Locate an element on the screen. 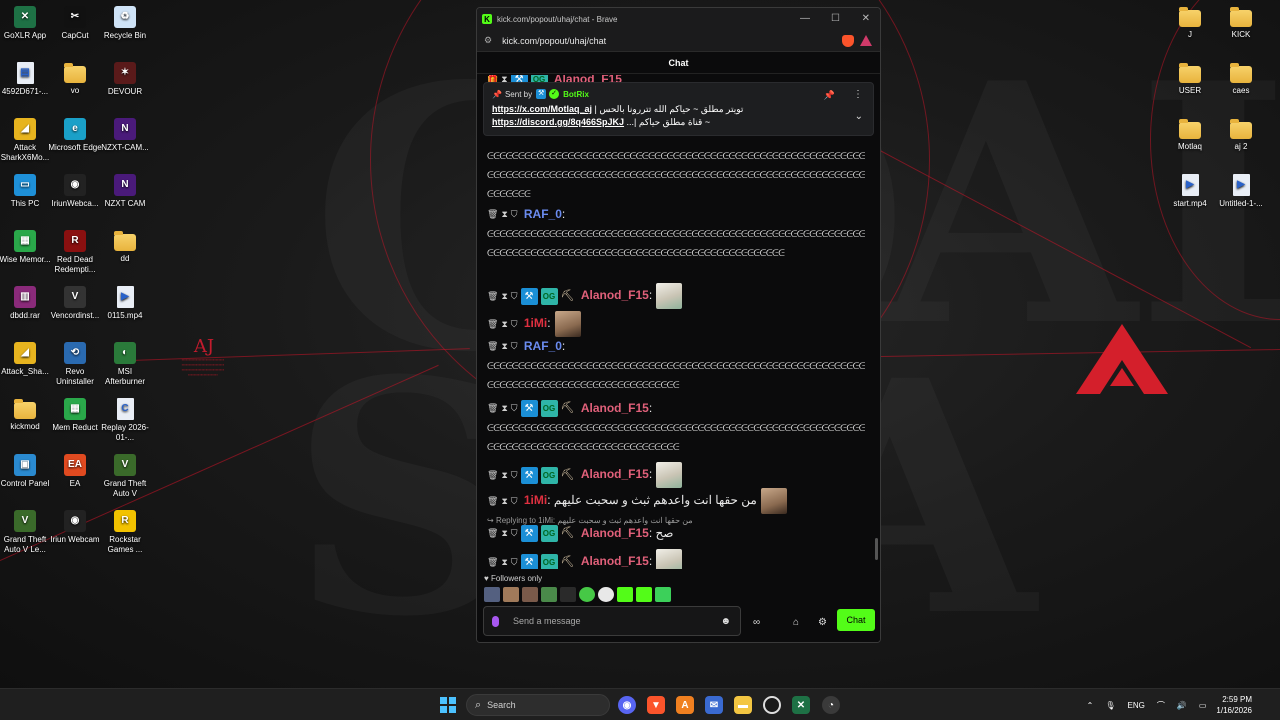 This screenshot has width=1280, height=720. desktop-shortcut: ✂ CapCut is located at coordinates (75, 23).